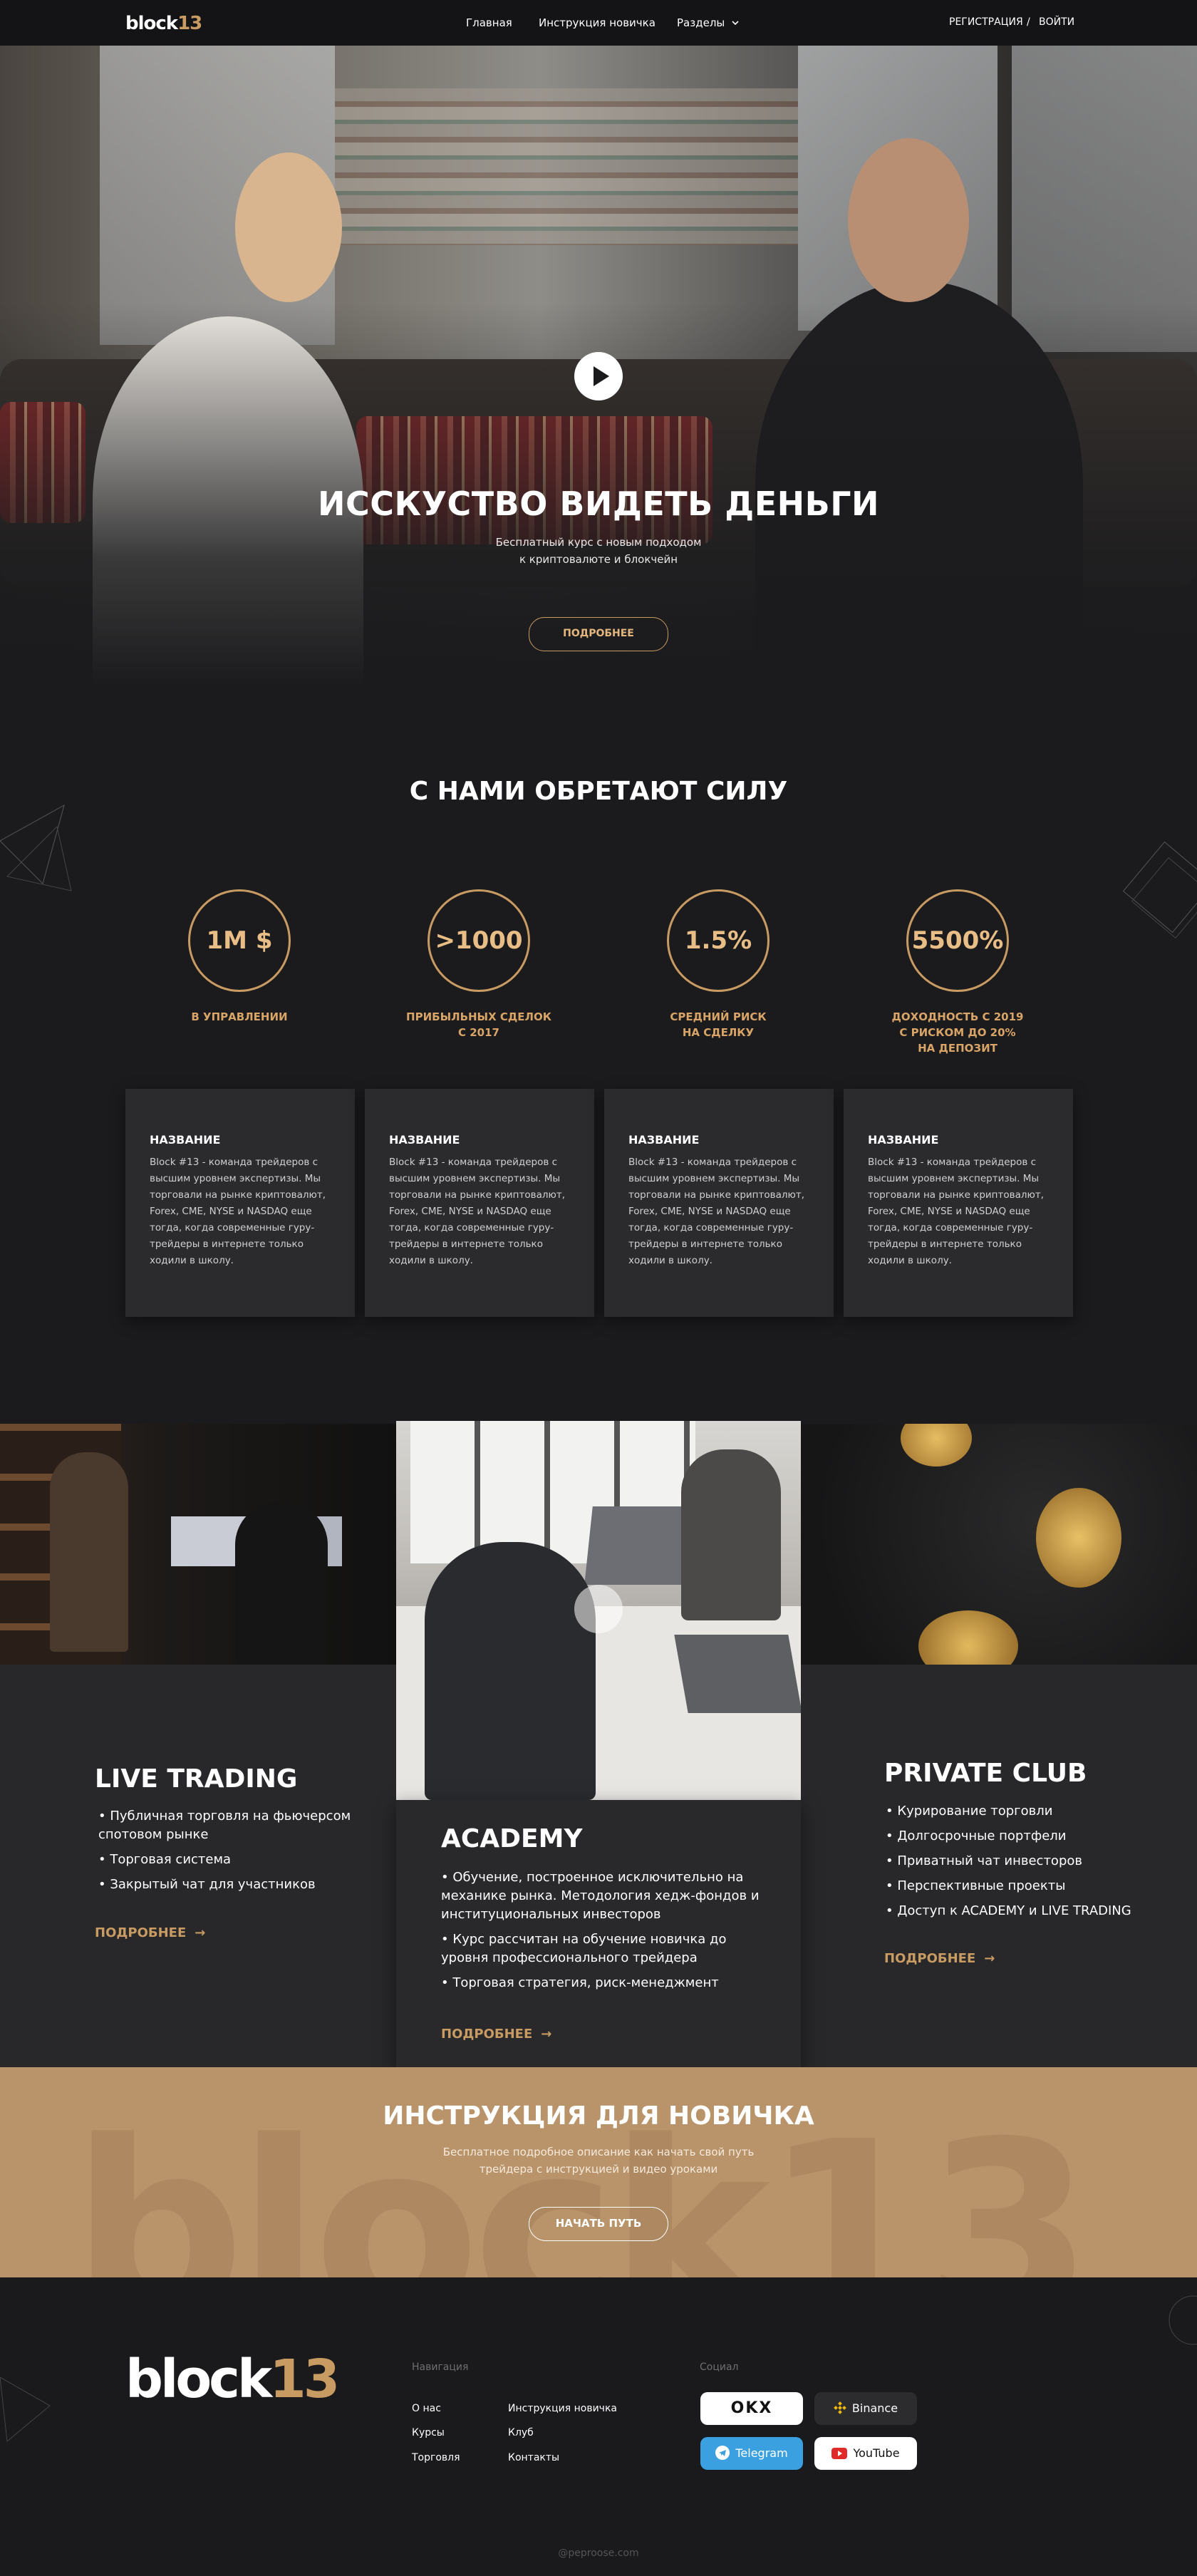 This screenshot has width=1197, height=2576. I want to click on footer-link-courses: Курсы, so click(428, 2433).